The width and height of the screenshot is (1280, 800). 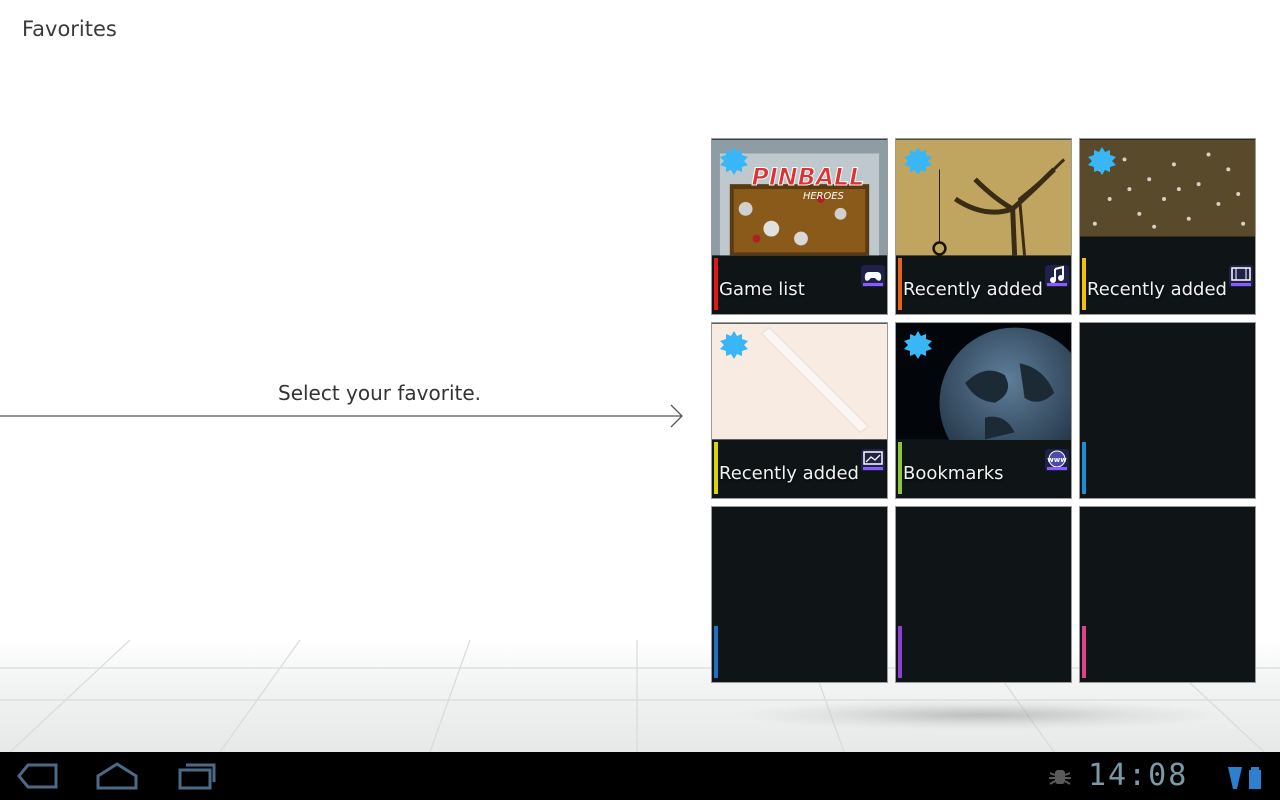 I want to click on gamepad-icon, so click(x=873, y=276).